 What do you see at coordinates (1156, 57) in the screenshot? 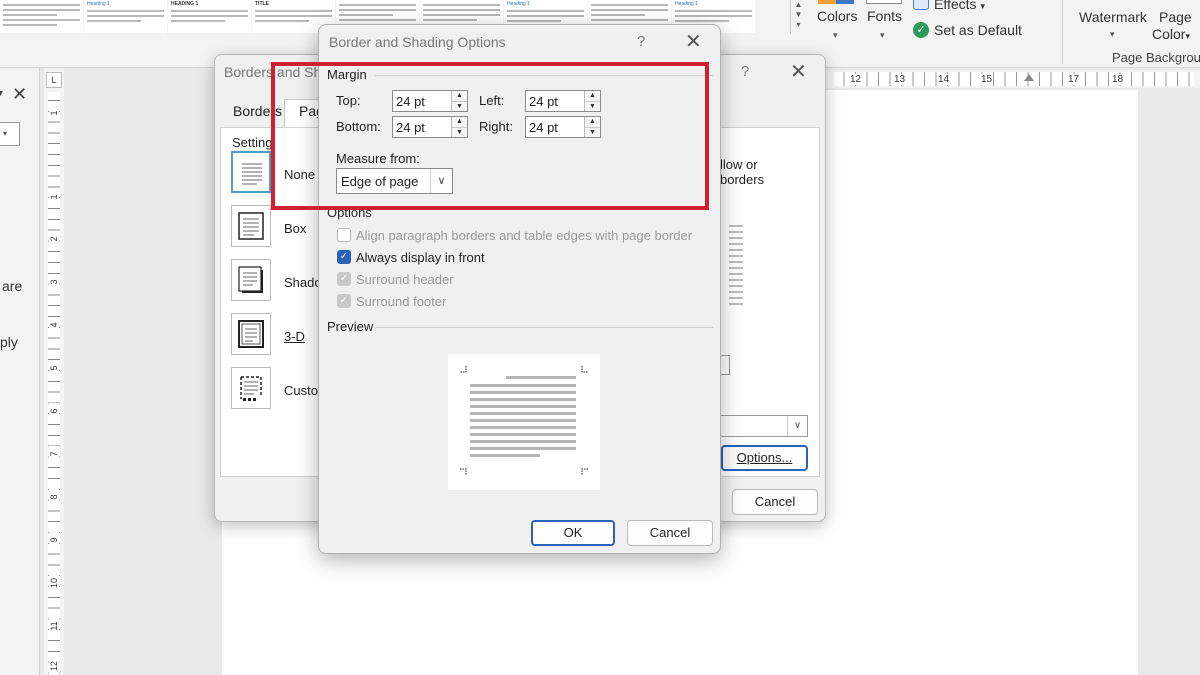
I see `page-background-group-label: Page Backgrou` at bounding box center [1156, 57].